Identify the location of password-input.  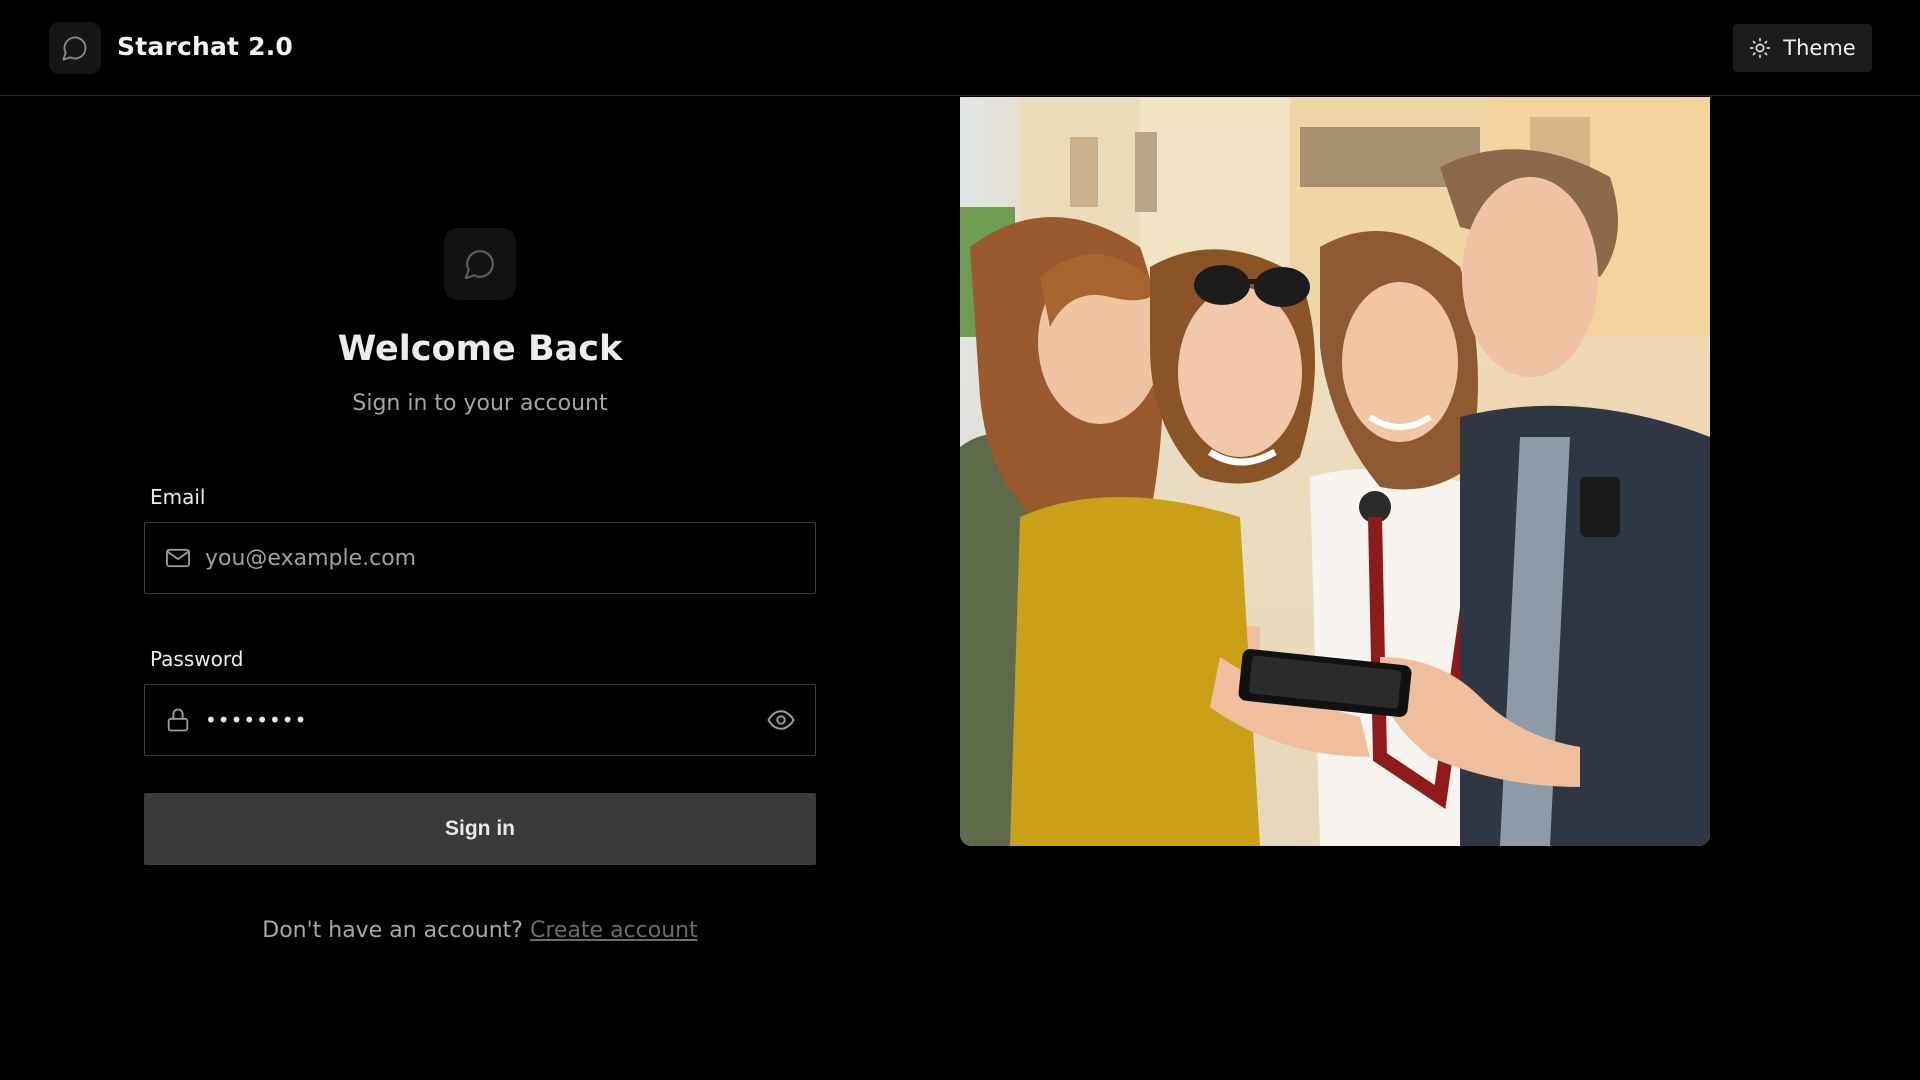
(484, 720).